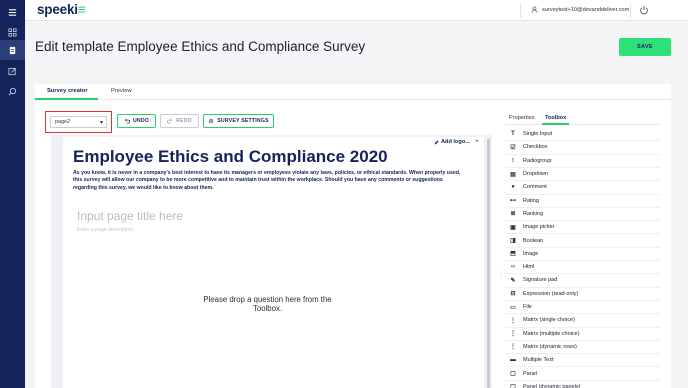 The height and width of the screenshot is (388, 688). I want to click on menu-icon, so click(12, 12).